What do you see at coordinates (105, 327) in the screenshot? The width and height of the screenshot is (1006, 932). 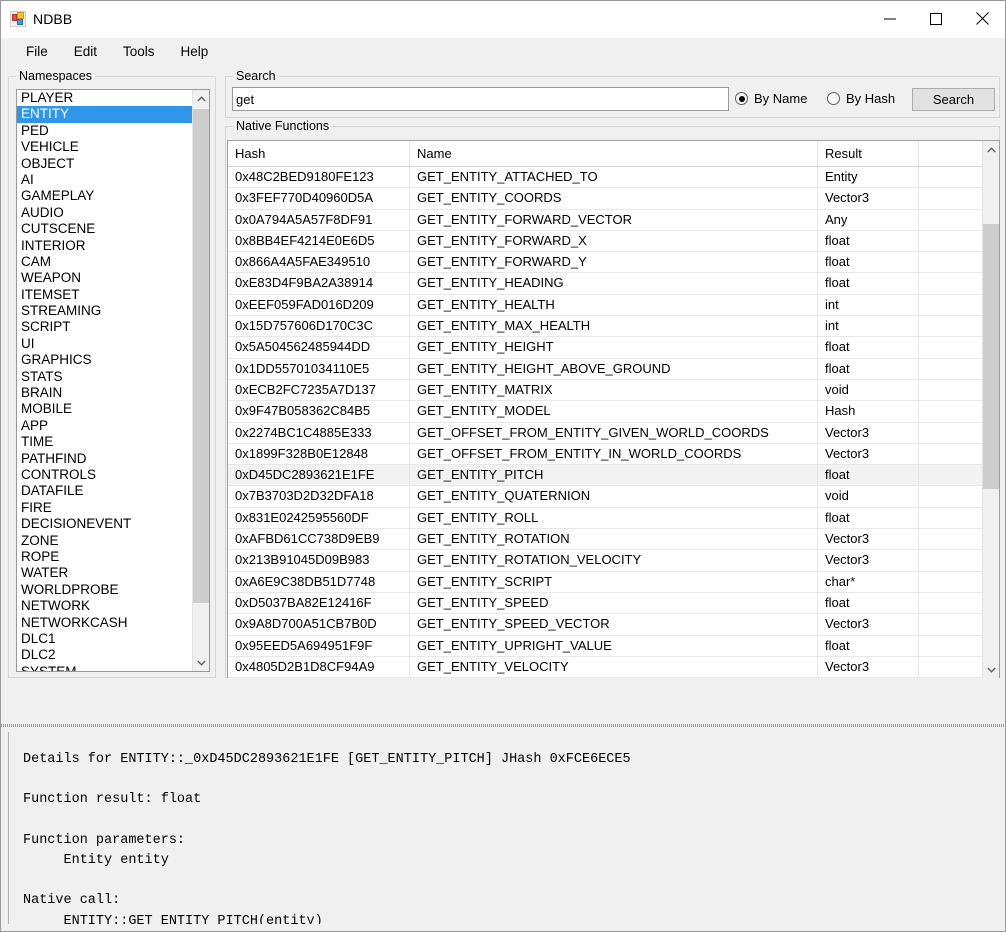 I see `namespace-item: SCRIPT` at bounding box center [105, 327].